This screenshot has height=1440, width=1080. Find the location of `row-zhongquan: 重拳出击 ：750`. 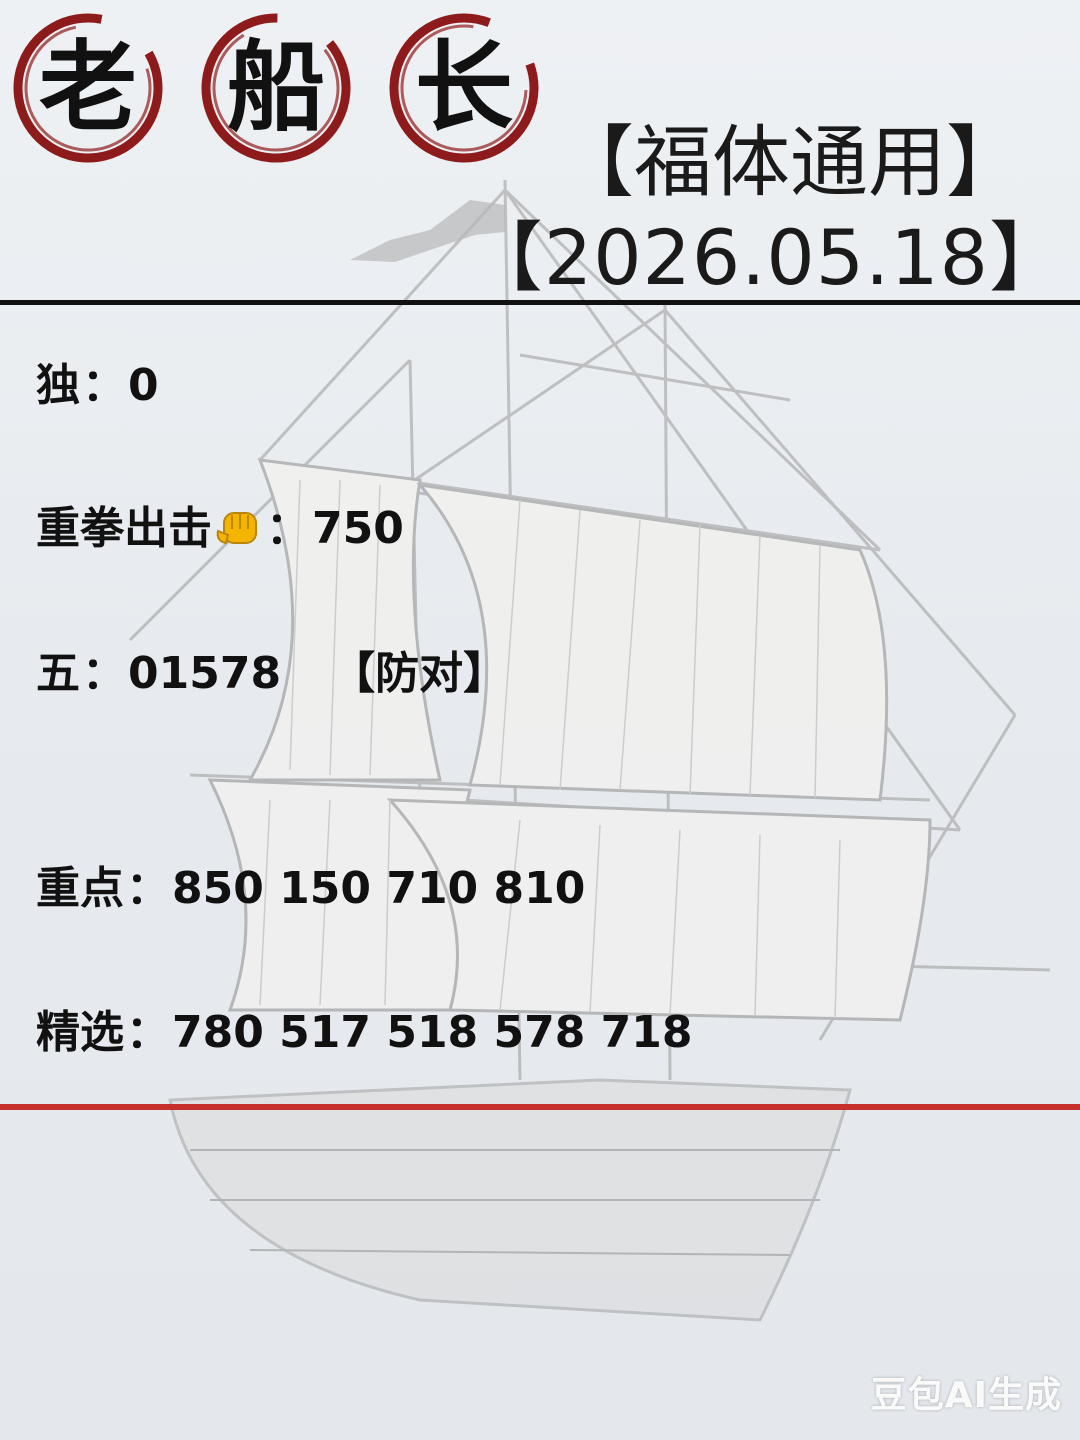

row-zhongquan: 重拳出击 ：750 is located at coordinates (220, 532).